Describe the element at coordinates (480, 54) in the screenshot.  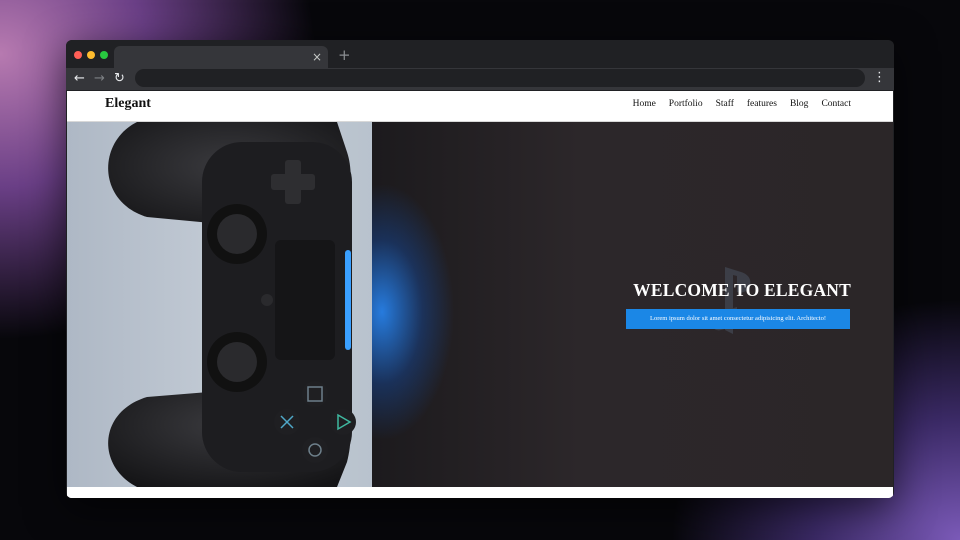
I see `tab-strip: × +` at that location.